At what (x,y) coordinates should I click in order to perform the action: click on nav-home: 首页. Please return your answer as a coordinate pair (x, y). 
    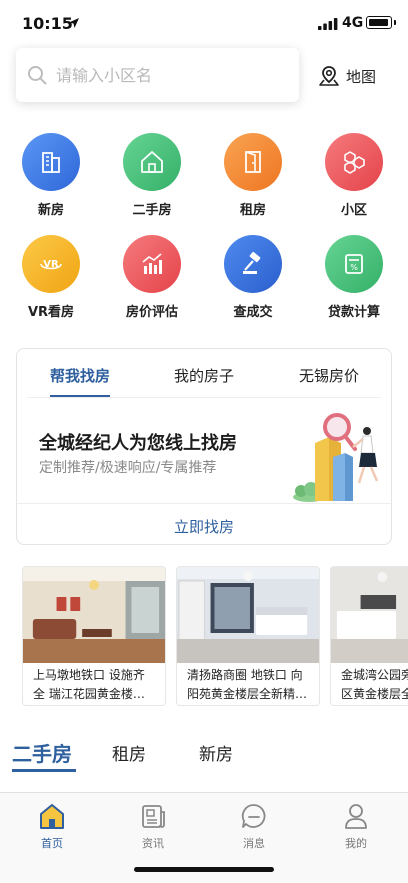
    Looking at the image, I should click on (52, 826).